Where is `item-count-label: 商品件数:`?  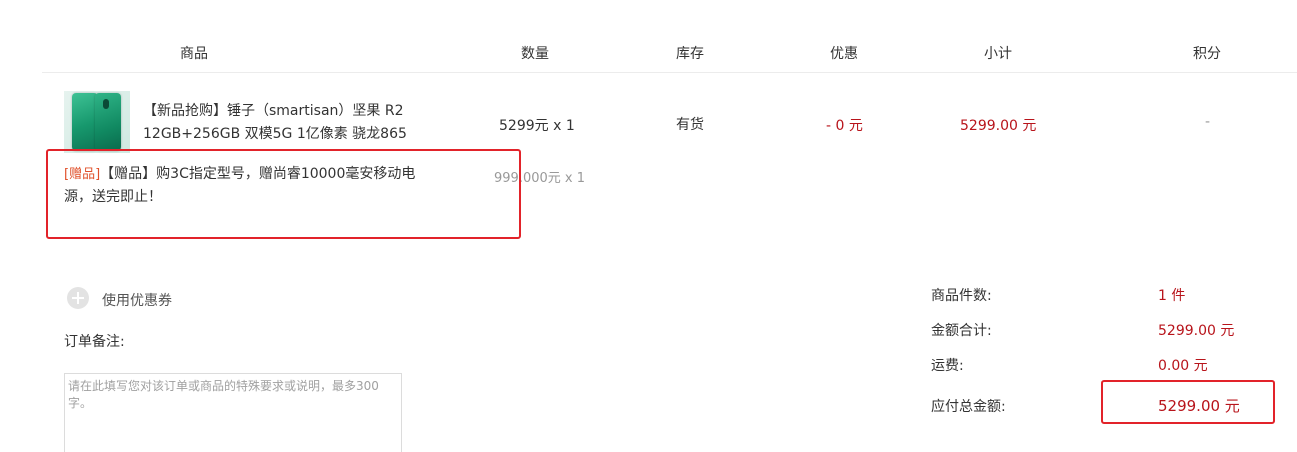 item-count-label: 商品件数: is located at coordinates (961, 296).